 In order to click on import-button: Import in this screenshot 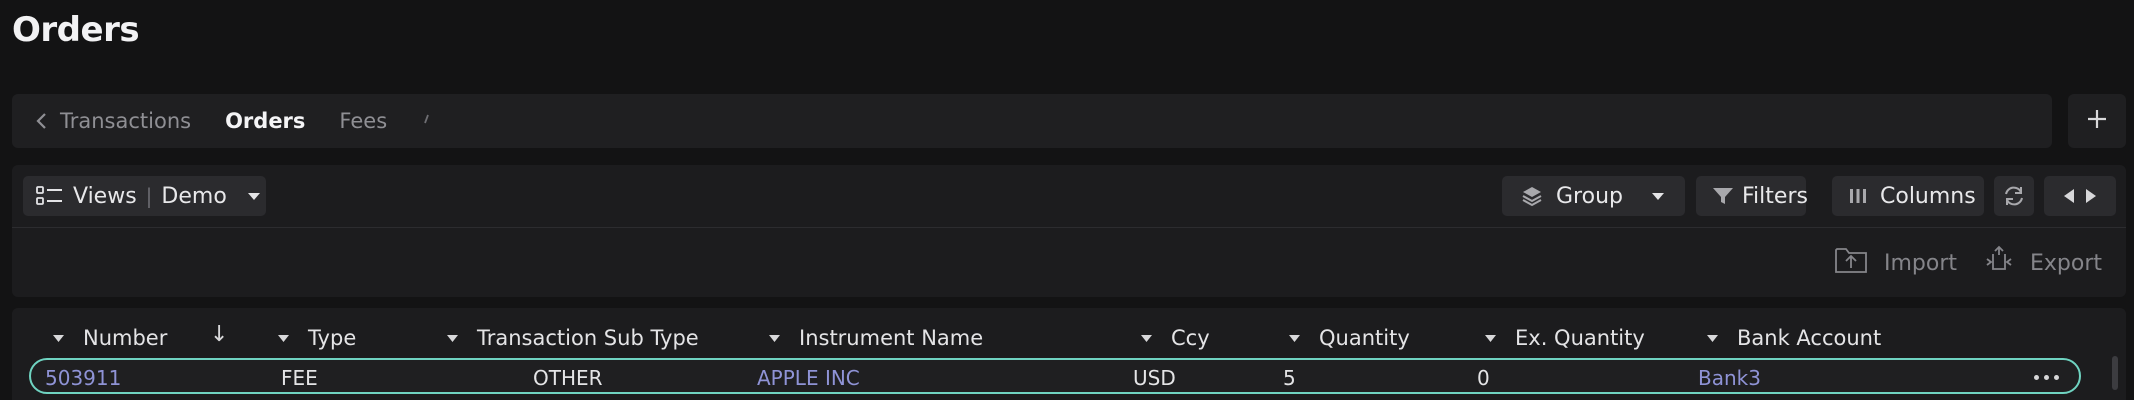, I will do `click(1895, 263)`.